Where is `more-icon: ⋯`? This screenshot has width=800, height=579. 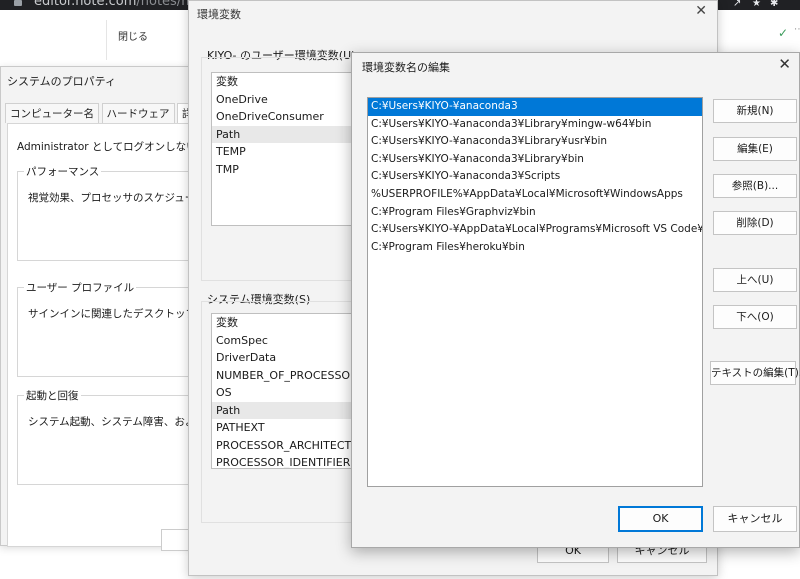
more-icon: ⋯ is located at coordinates (797, 29).